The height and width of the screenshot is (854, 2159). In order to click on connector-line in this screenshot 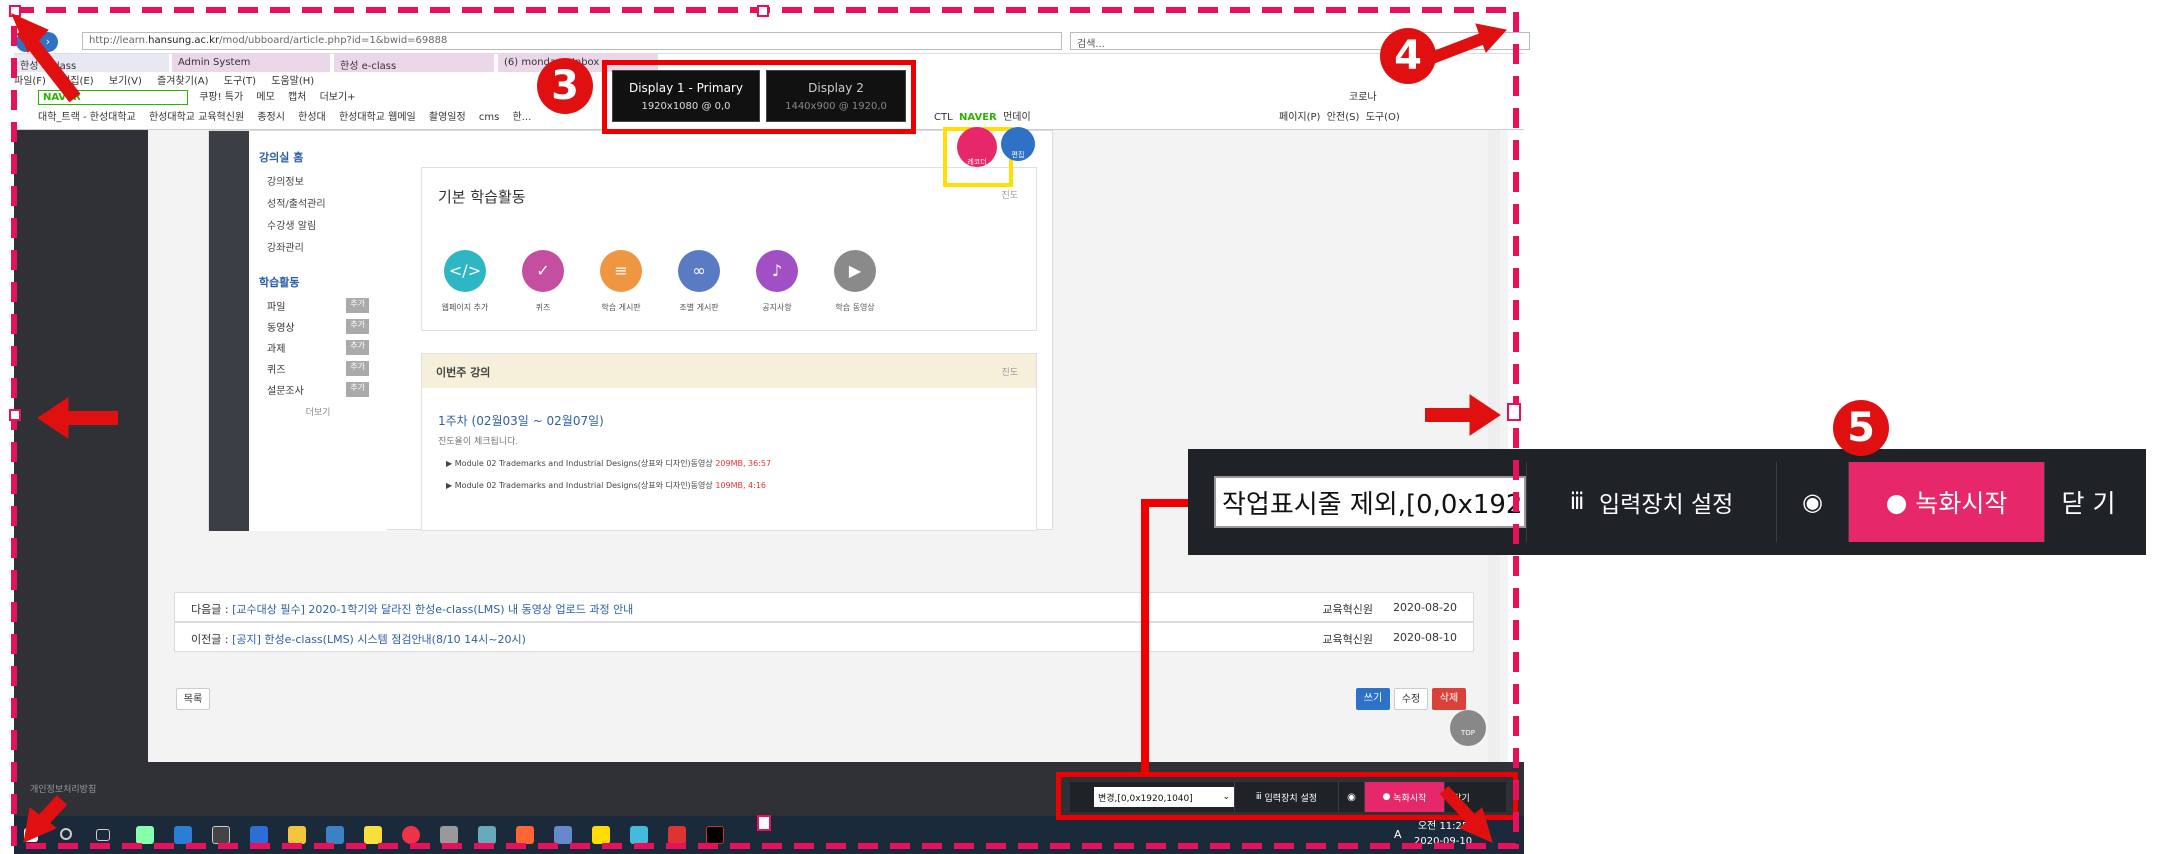, I will do `click(1164, 635)`.